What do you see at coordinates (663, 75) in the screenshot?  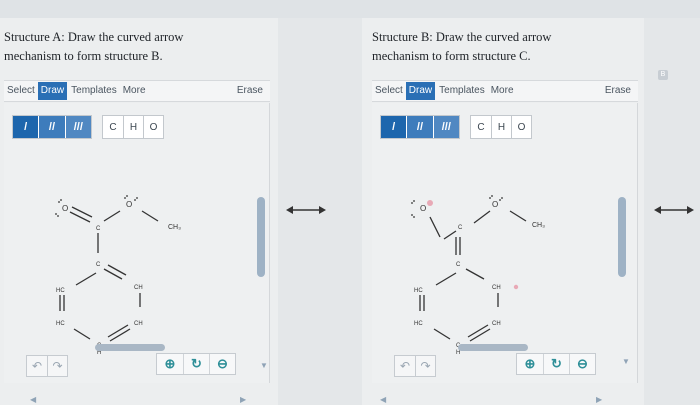 I see `side-handle-icon: B` at bounding box center [663, 75].